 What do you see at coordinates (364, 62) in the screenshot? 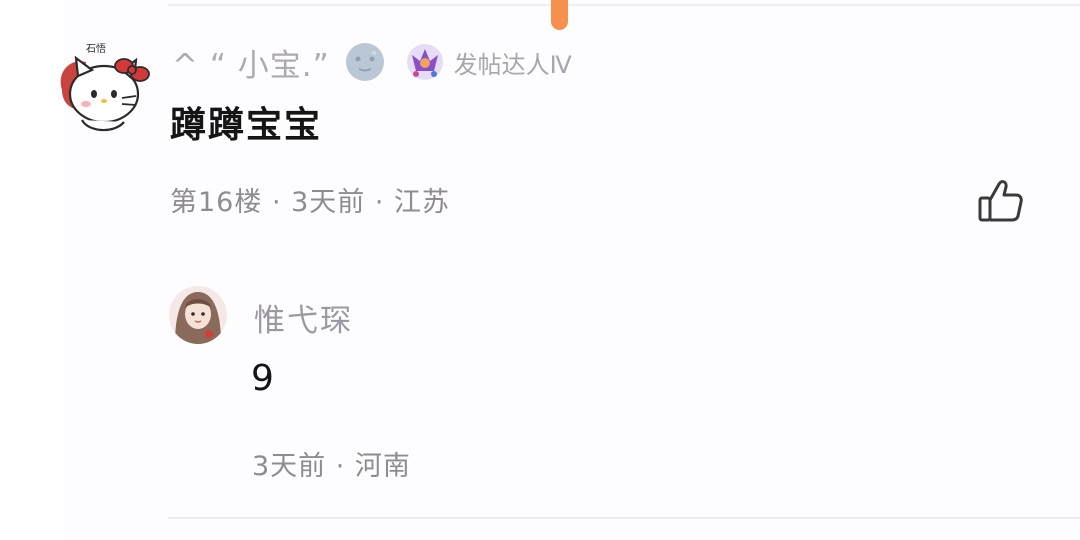
I see `moon-face-icon` at bounding box center [364, 62].